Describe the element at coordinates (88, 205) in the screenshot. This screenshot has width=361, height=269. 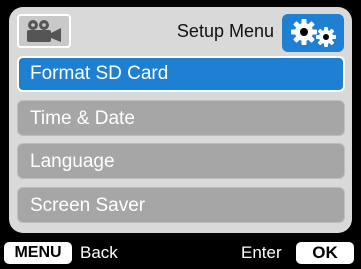
I see `menu-item-label: Screen Saver` at that location.